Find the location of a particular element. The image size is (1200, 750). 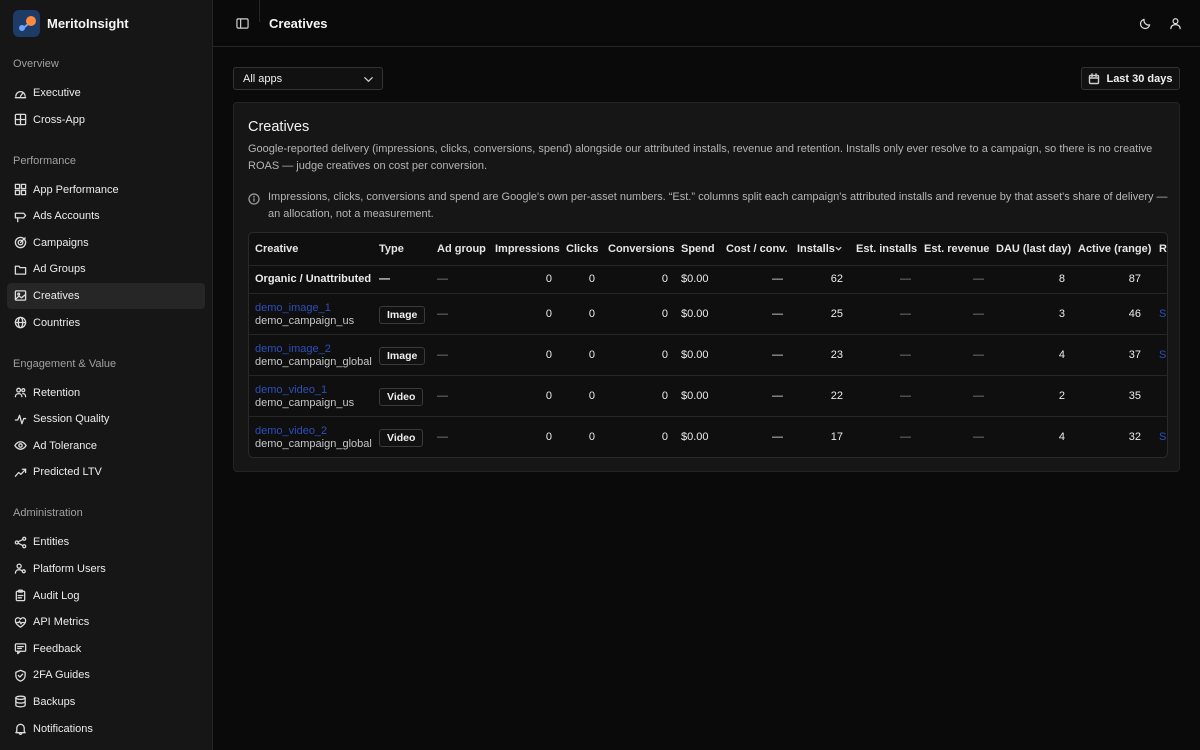

column-header: Impressions is located at coordinates (527, 249).